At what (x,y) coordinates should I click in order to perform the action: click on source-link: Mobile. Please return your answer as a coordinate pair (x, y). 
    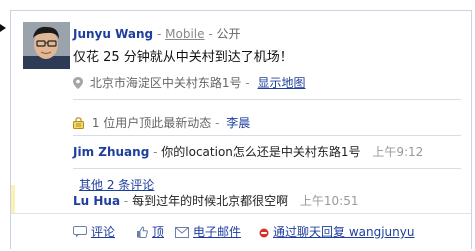
    Looking at the image, I should click on (184, 34).